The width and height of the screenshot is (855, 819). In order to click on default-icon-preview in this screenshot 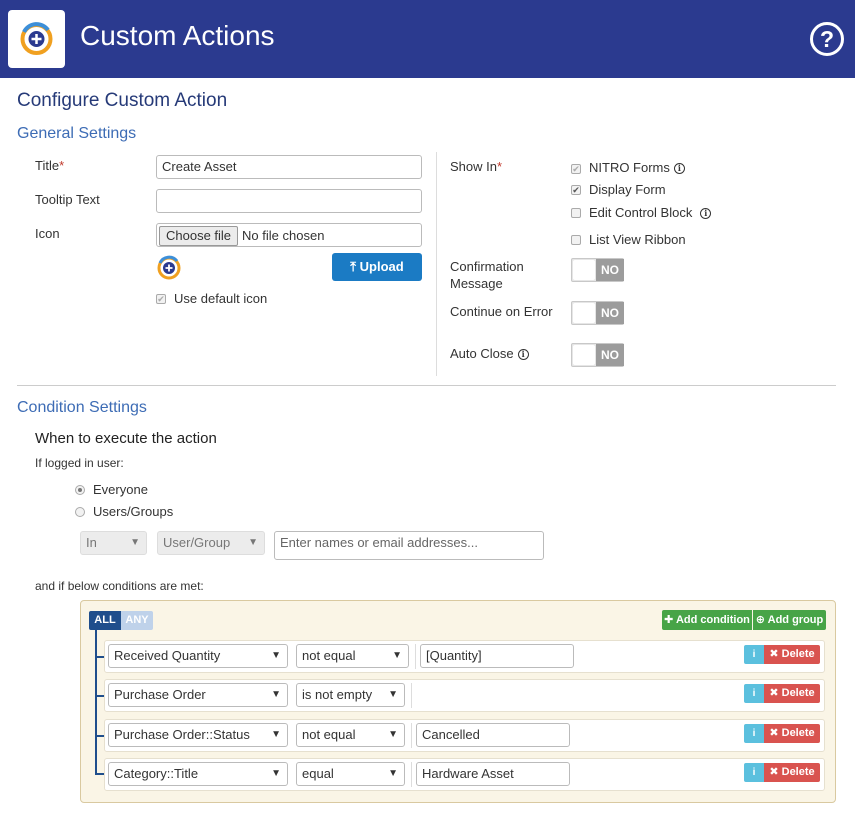, I will do `click(169, 267)`.